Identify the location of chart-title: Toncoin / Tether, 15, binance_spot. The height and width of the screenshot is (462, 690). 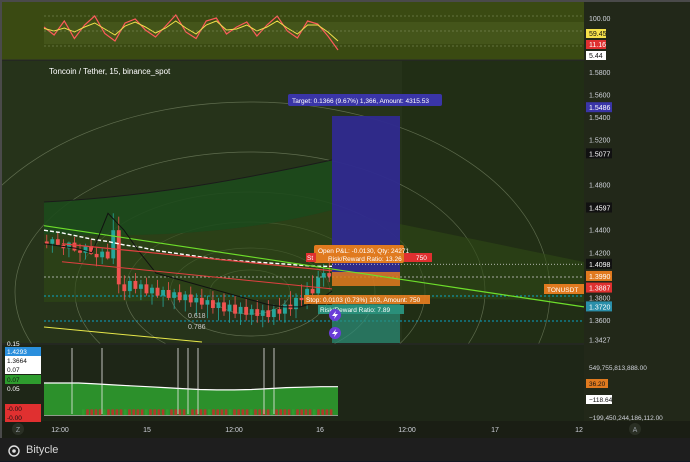
(110, 71).